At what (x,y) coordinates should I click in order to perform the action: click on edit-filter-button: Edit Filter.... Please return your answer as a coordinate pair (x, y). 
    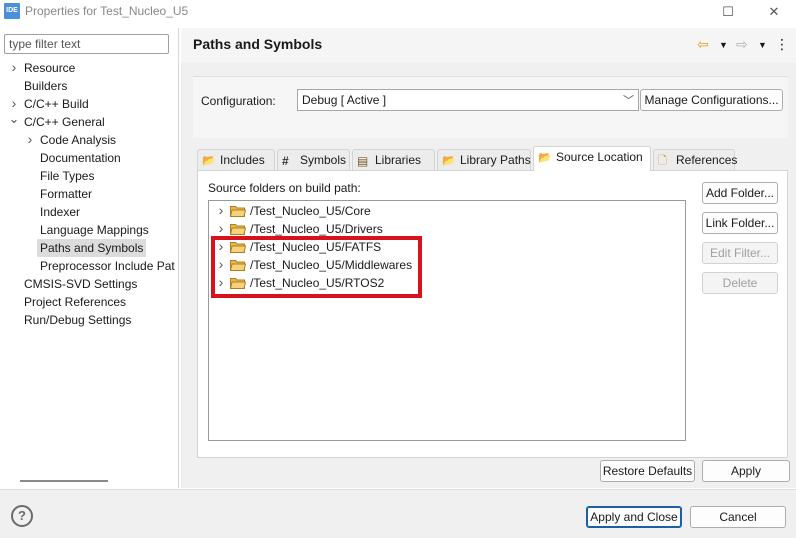
    Looking at the image, I should click on (740, 253).